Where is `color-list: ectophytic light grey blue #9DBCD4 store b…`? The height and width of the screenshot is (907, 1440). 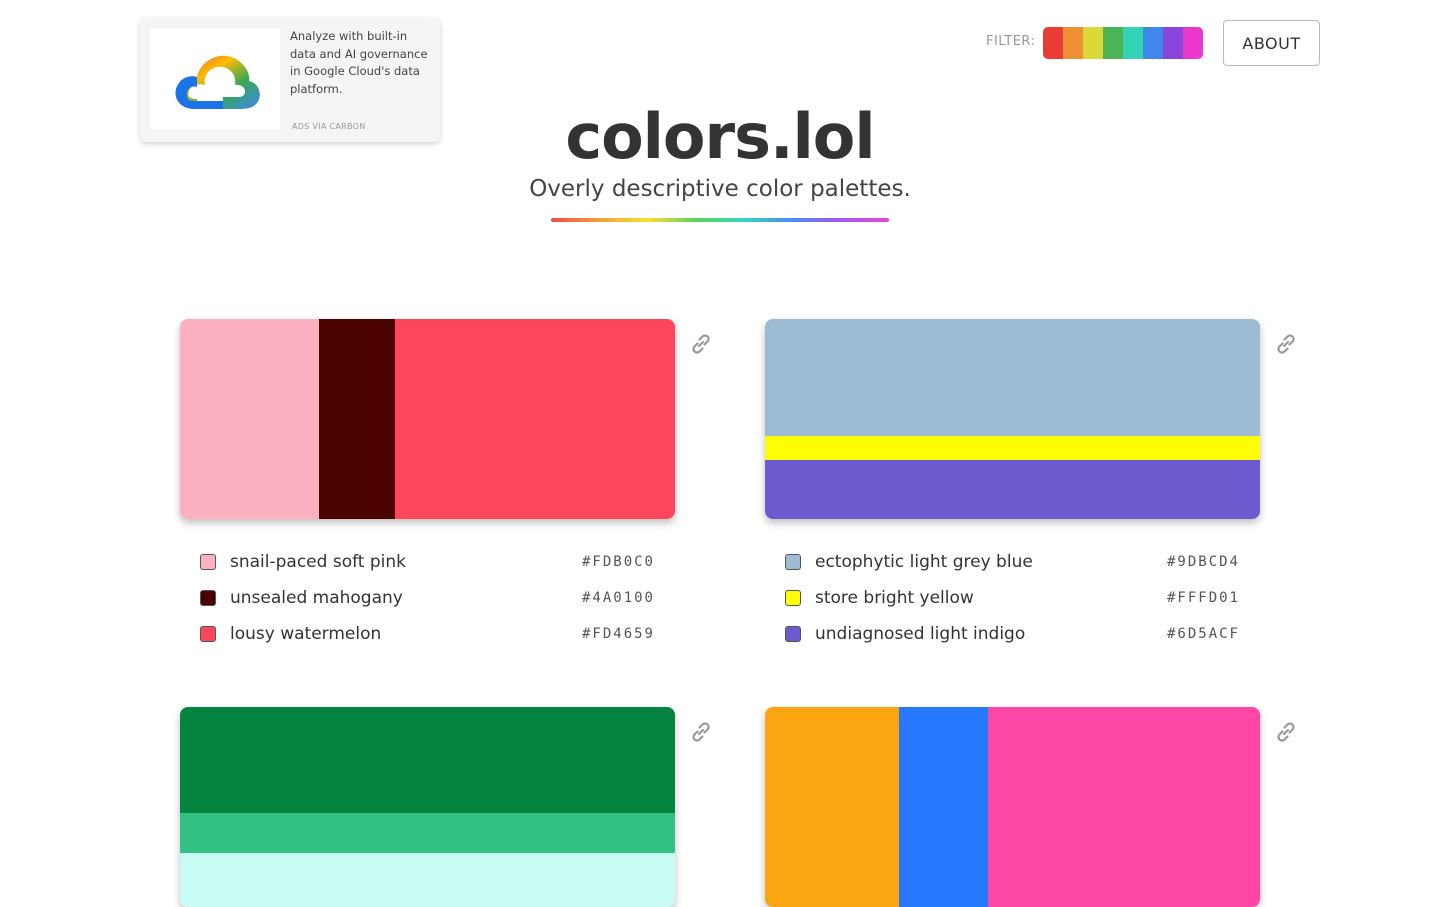
color-list: ectophytic light grey blue #9DBCD4 store b… is located at coordinates (1012, 598).